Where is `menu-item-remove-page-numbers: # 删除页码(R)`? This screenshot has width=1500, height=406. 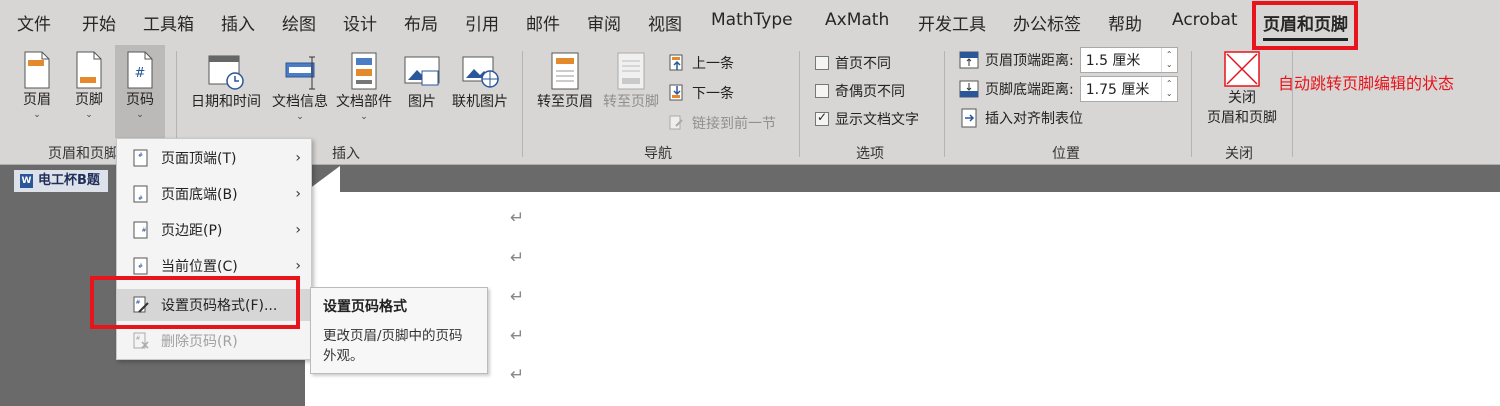 menu-item-remove-page-numbers: # 删除页码(R) is located at coordinates (214, 341).